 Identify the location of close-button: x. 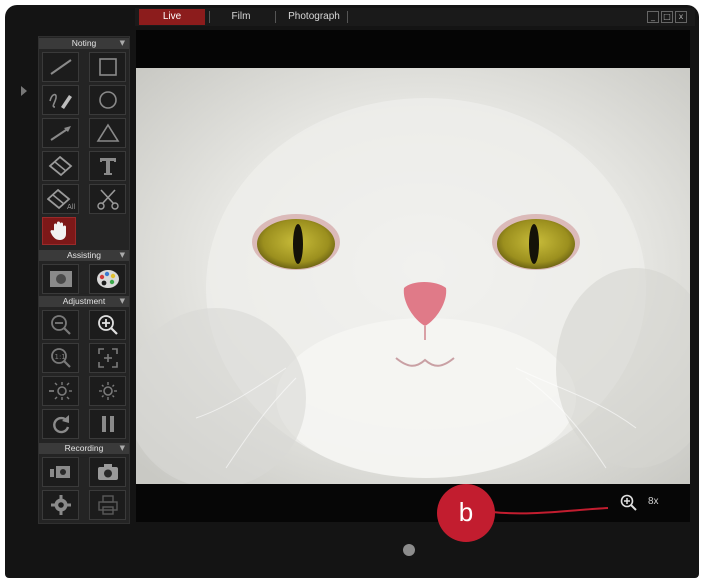
(681, 17).